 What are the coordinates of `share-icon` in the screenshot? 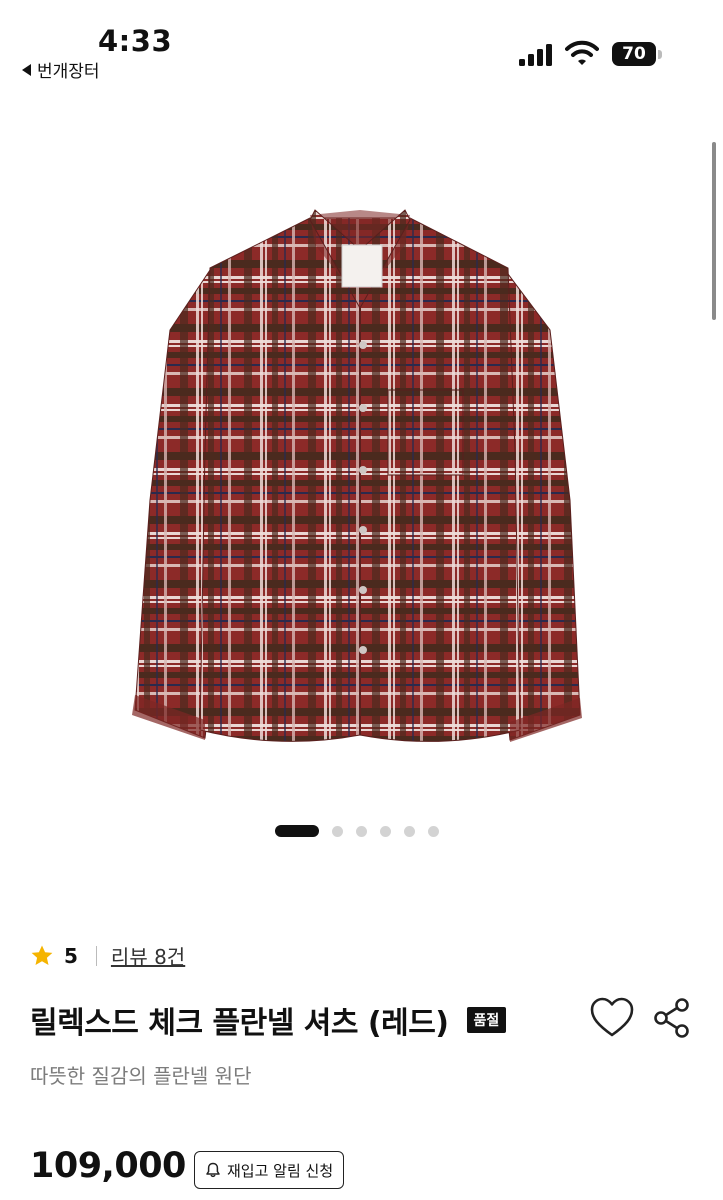 It's located at (672, 1018).